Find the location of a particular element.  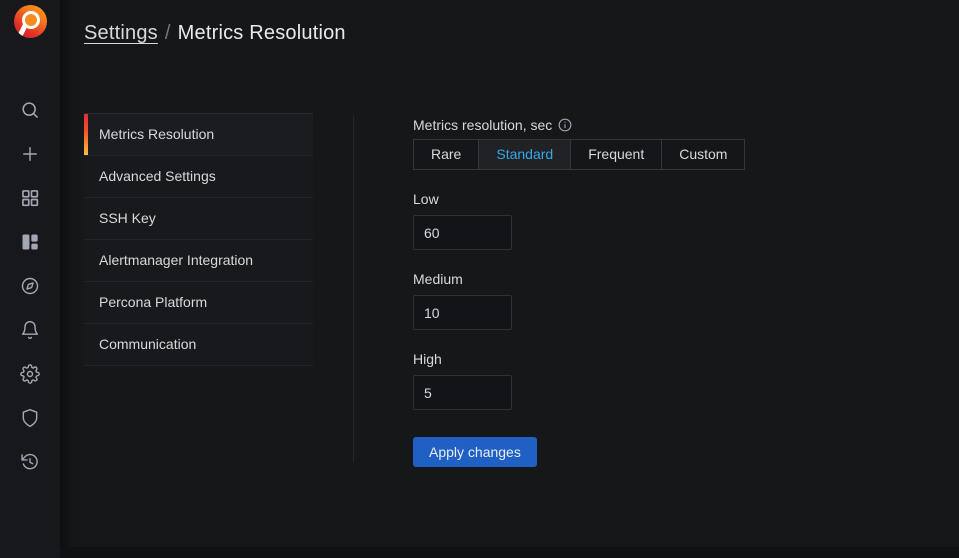

apply-changes-button: Apply changes is located at coordinates (475, 452).